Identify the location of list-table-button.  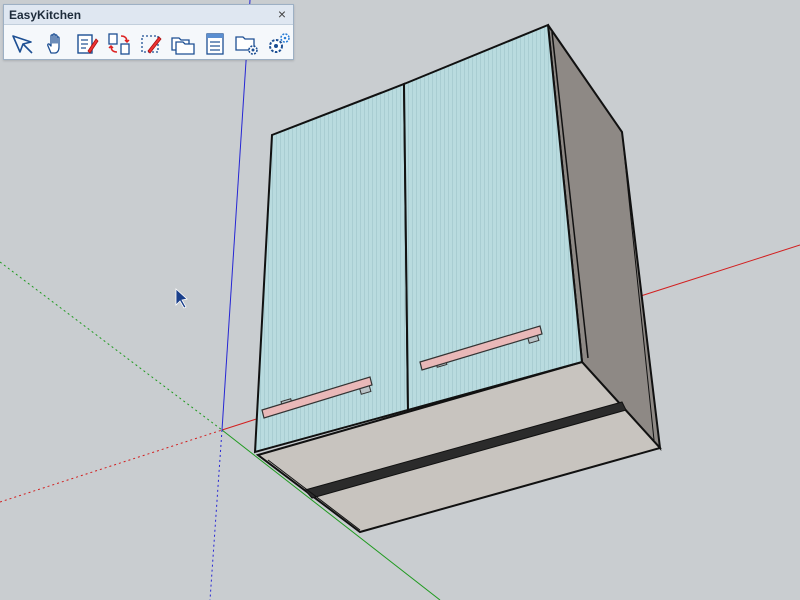
(215, 44).